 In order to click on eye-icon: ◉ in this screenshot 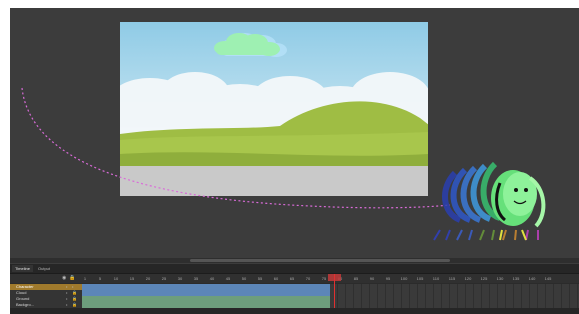, I will do `click(64, 278)`.